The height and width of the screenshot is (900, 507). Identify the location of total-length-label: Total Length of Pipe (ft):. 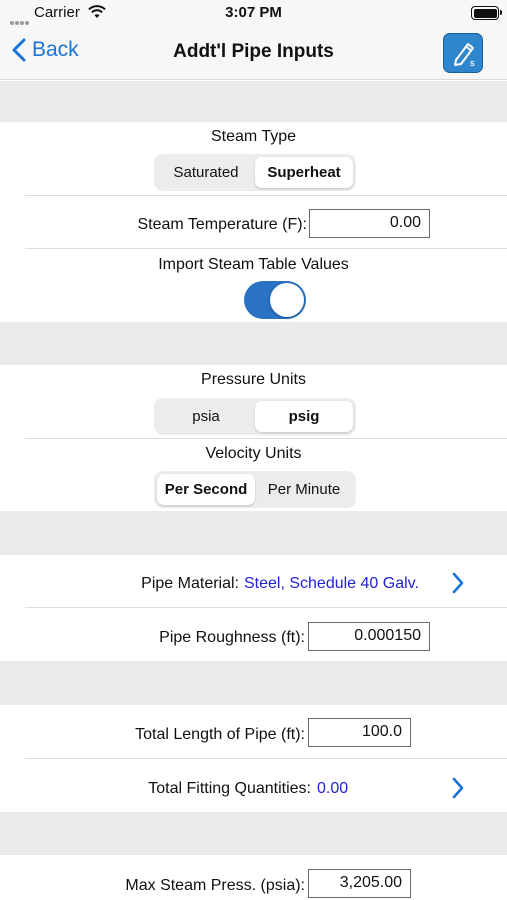
(220, 734).